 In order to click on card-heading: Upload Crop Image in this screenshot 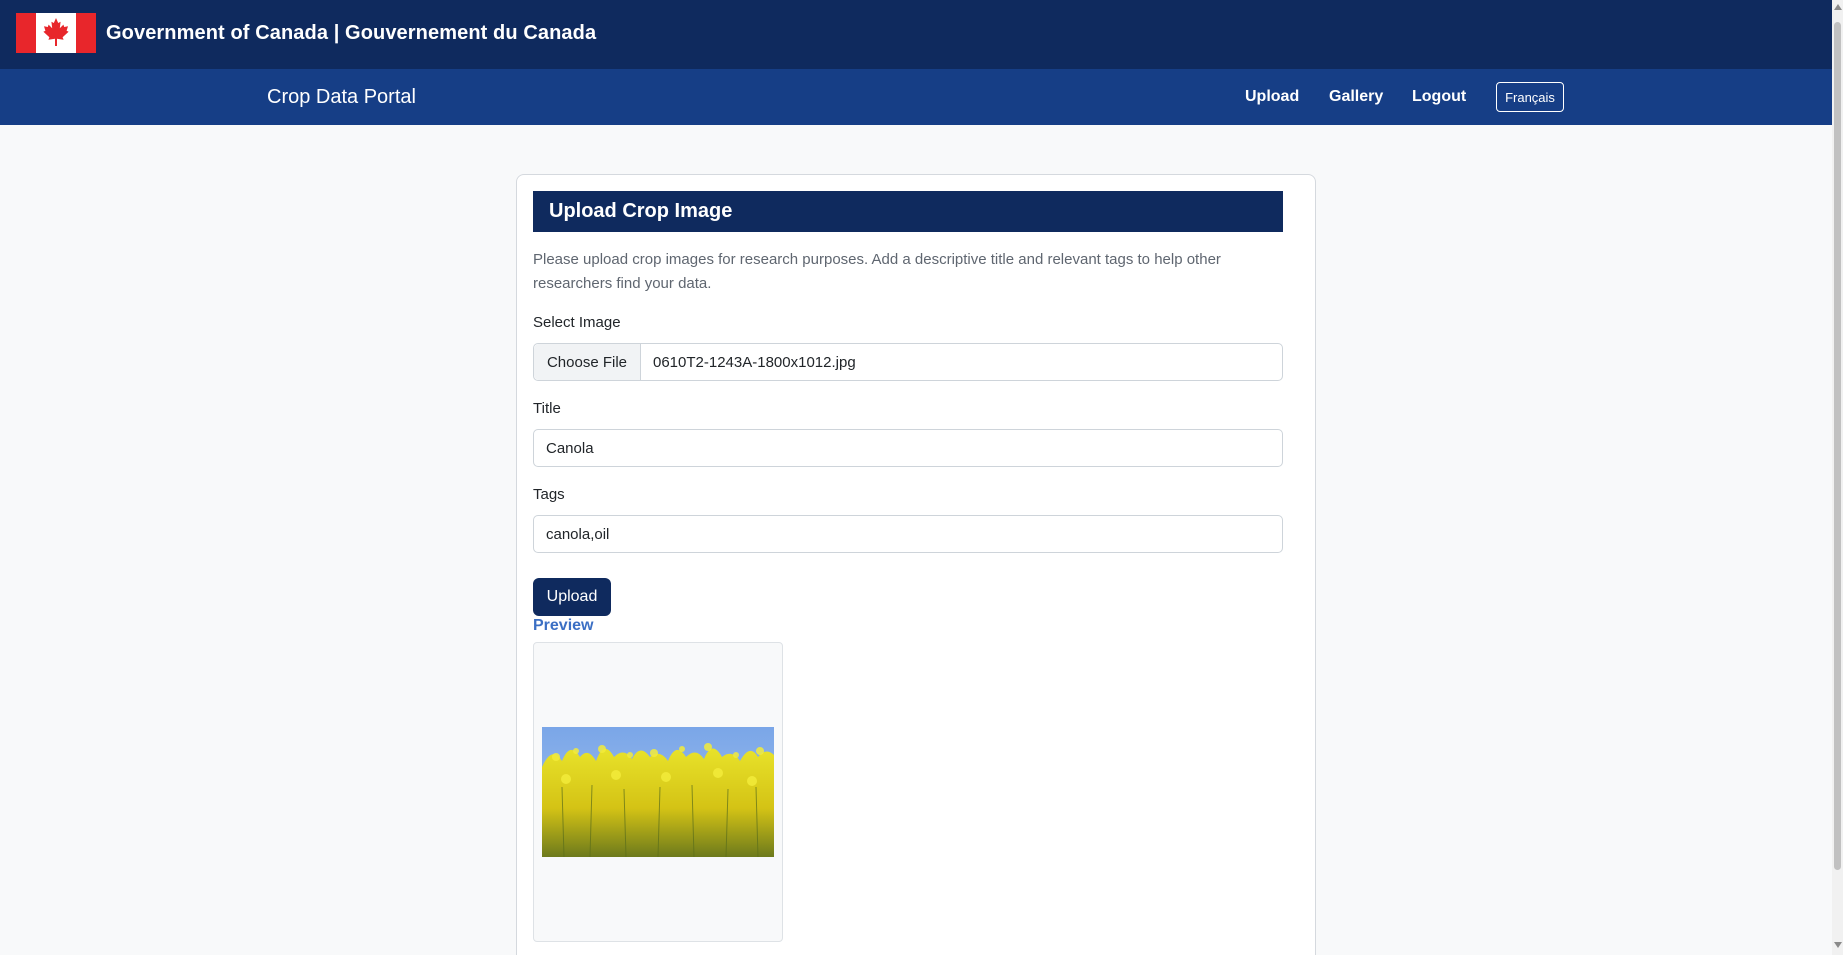, I will do `click(908, 211)`.